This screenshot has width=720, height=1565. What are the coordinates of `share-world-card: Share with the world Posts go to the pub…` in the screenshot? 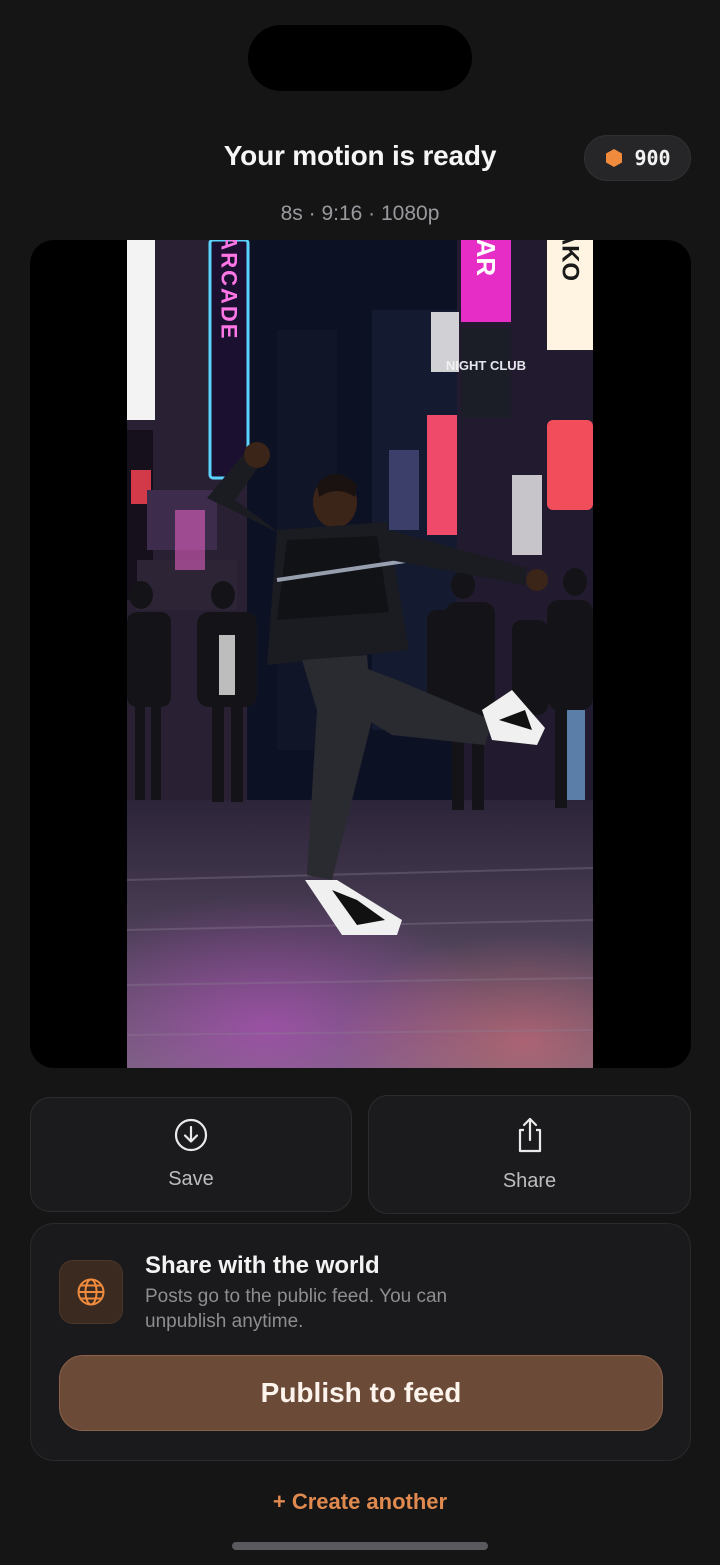 It's located at (360, 1342).